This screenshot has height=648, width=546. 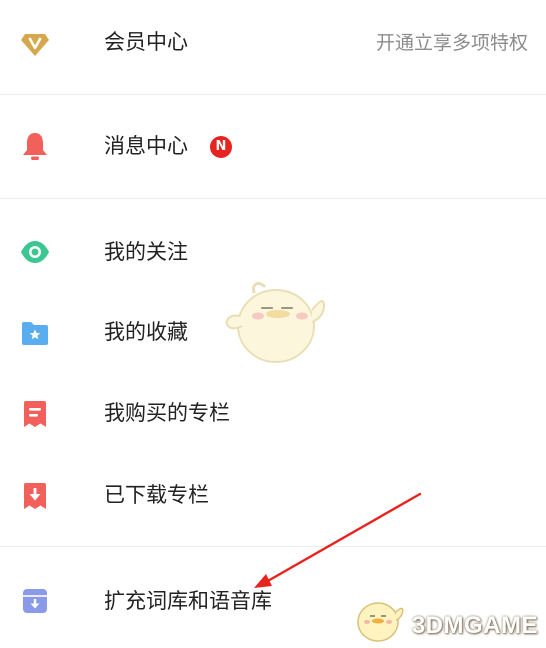 What do you see at coordinates (277, 324) in the screenshot?
I see `mascot-illustration` at bounding box center [277, 324].